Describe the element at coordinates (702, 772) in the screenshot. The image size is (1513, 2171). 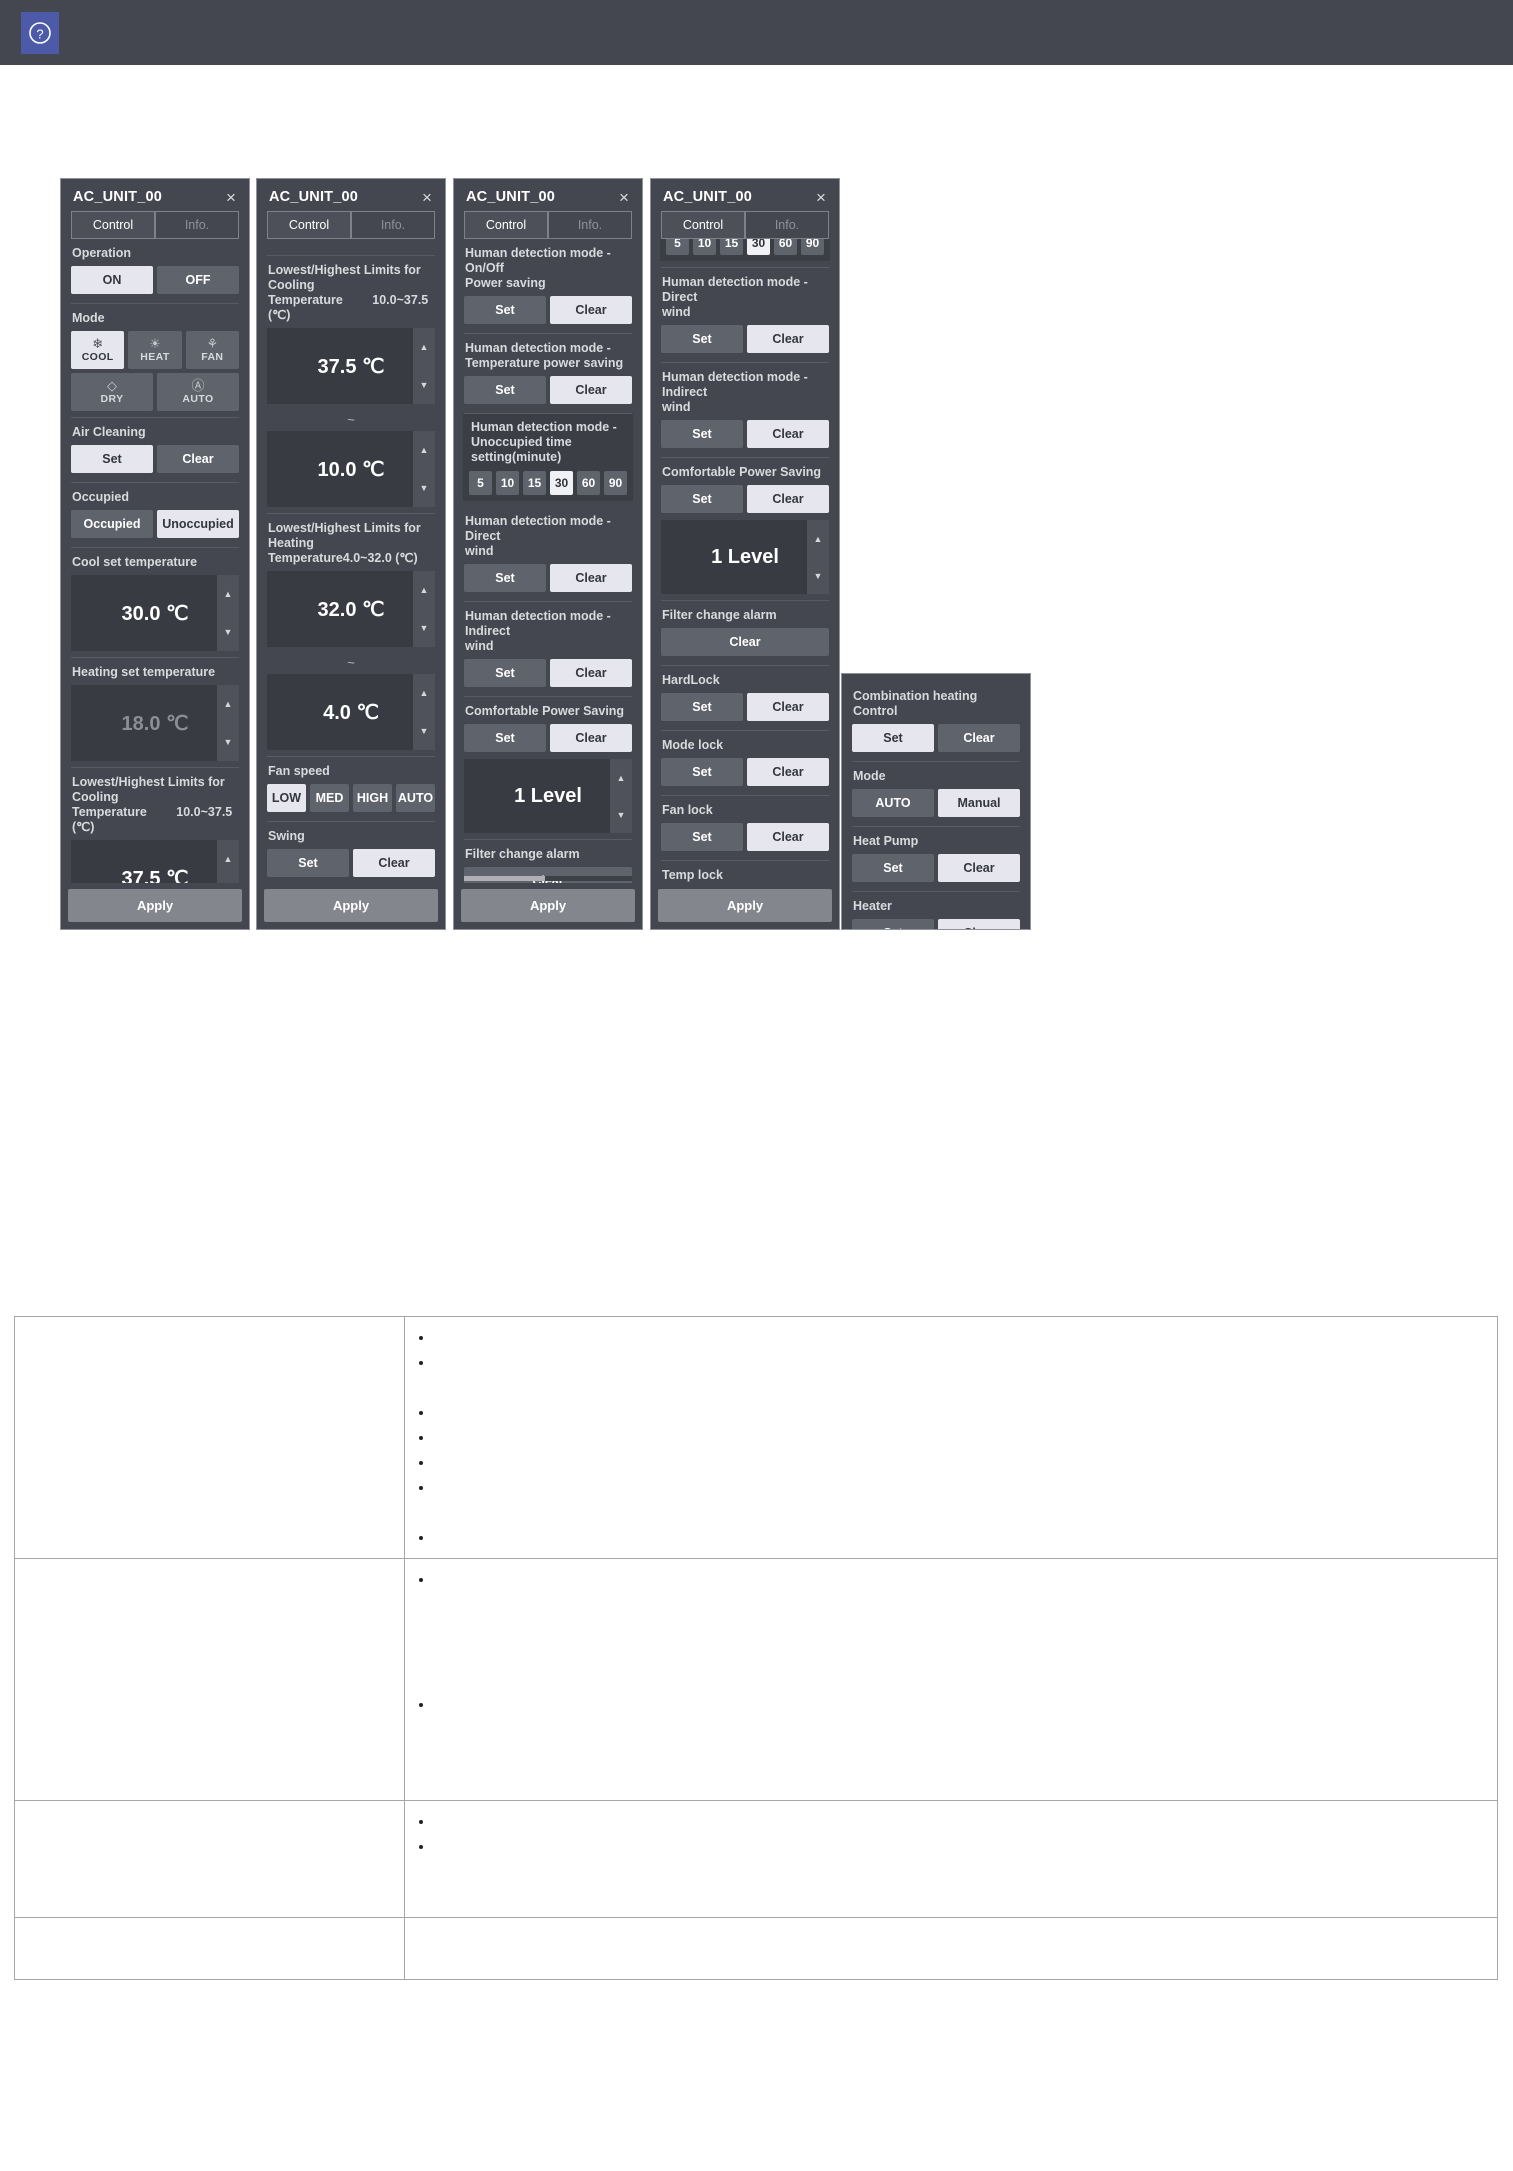
I see `mode-lock-set-button: Set` at that location.